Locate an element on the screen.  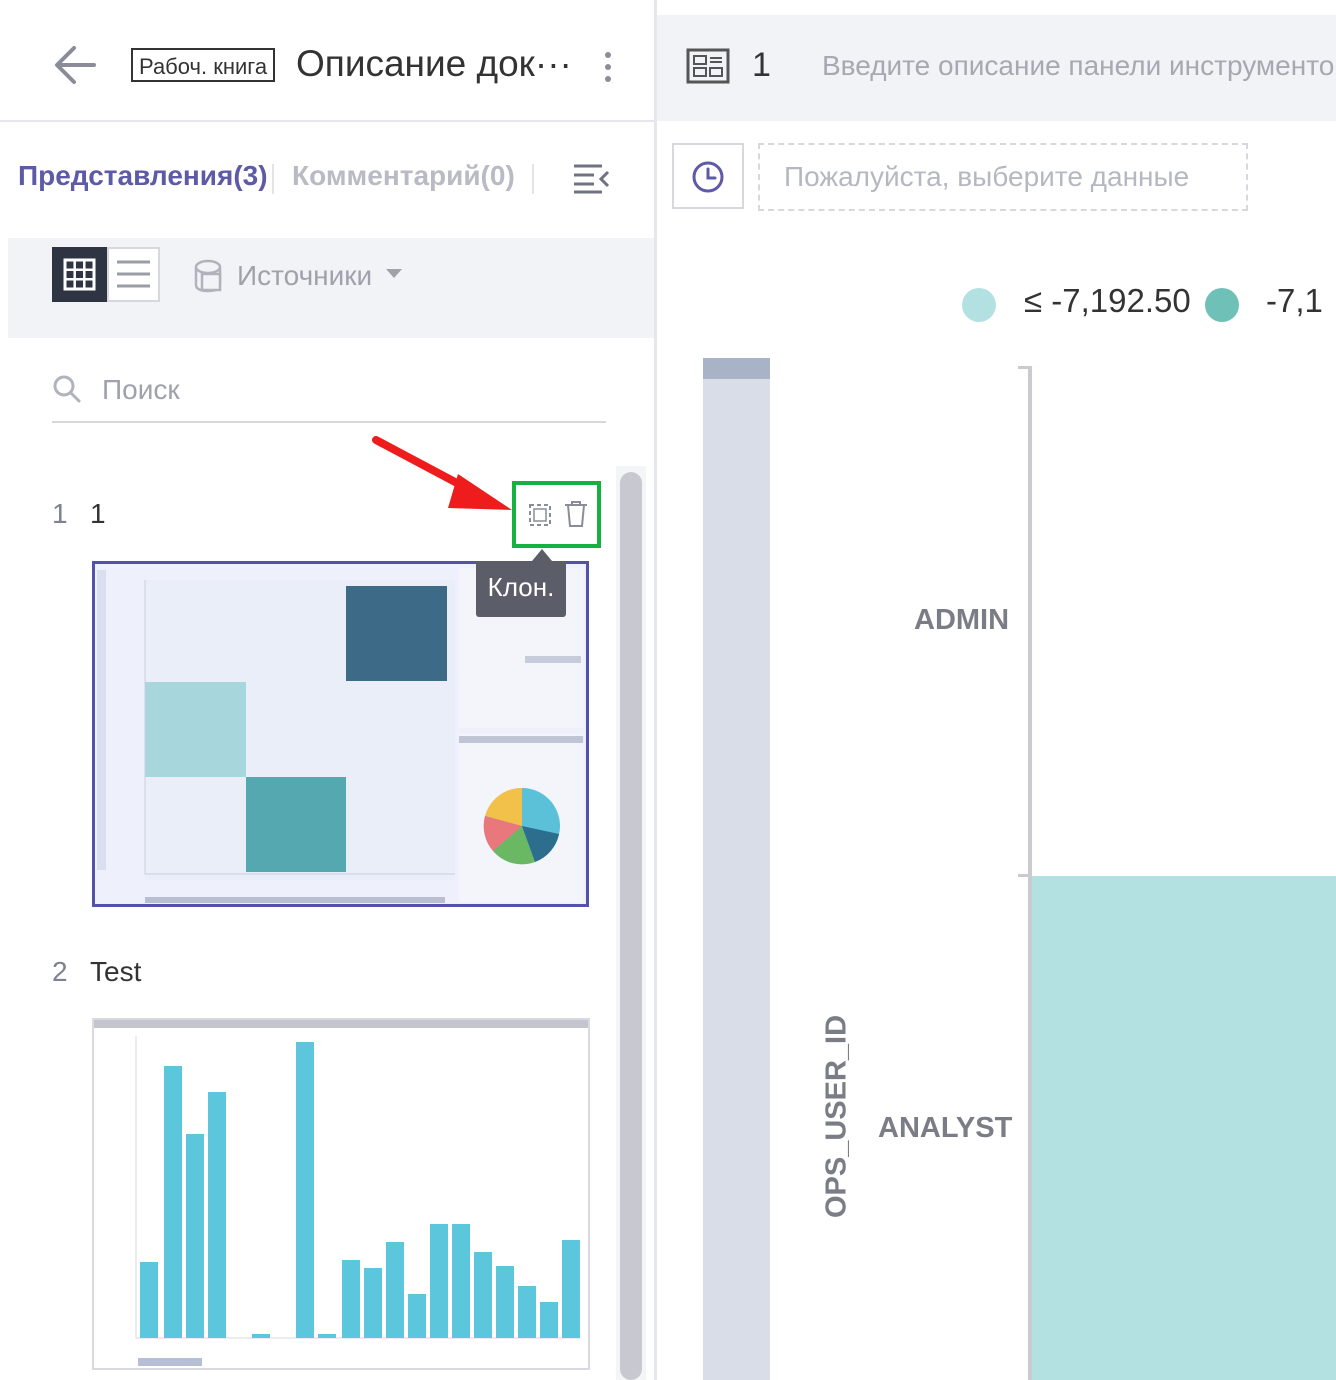
time-filter-button is located at coordinates (708, 176).